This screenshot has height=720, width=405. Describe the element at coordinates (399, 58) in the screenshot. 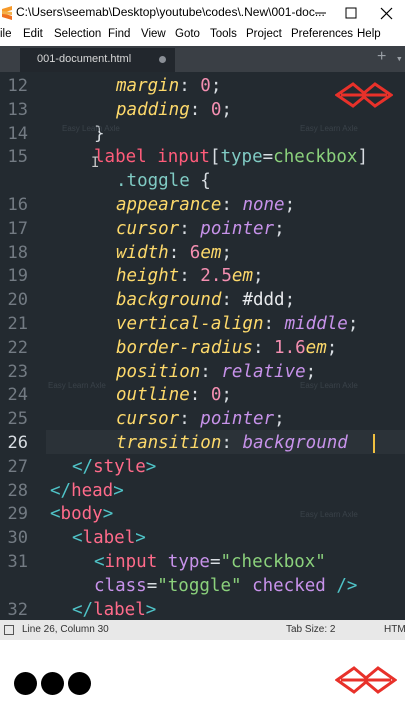

I see `tab-dropdown-icon: ▾` at that location.